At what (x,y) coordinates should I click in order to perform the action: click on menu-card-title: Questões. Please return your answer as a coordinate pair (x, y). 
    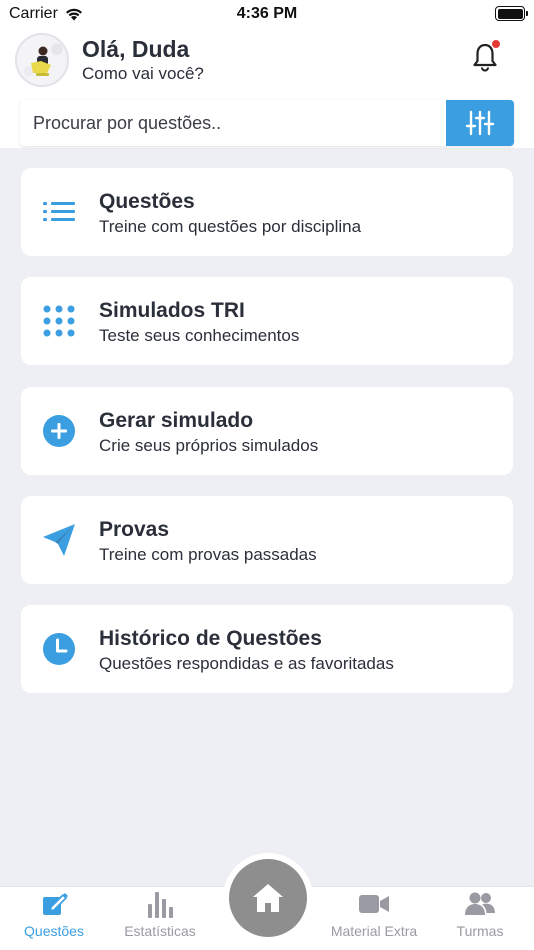
    Looking at the image, I should click on (147, 201).